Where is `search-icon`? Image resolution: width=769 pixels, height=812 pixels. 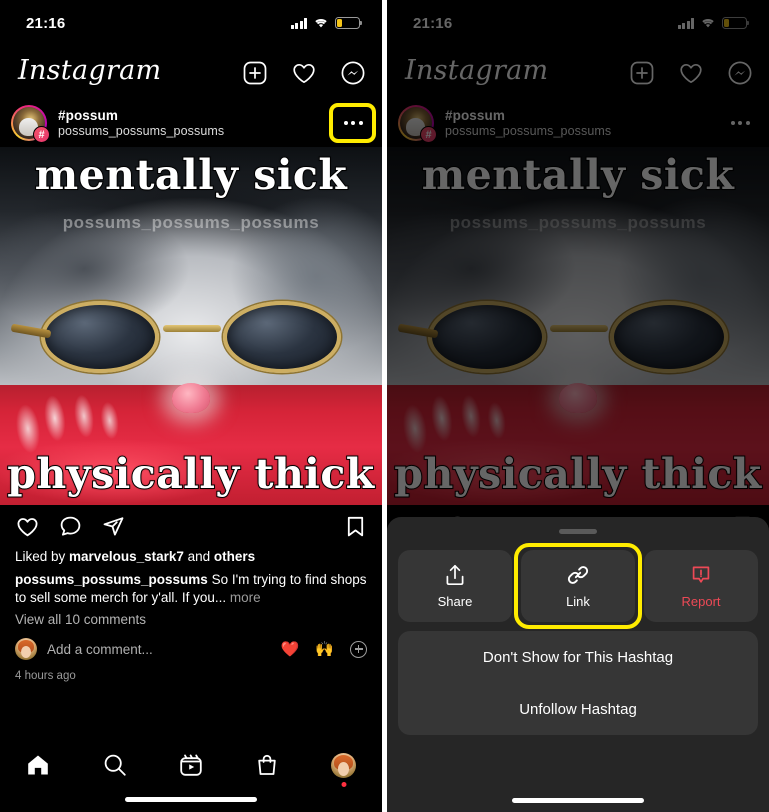
search-icon is located at coordinates (115, 765).